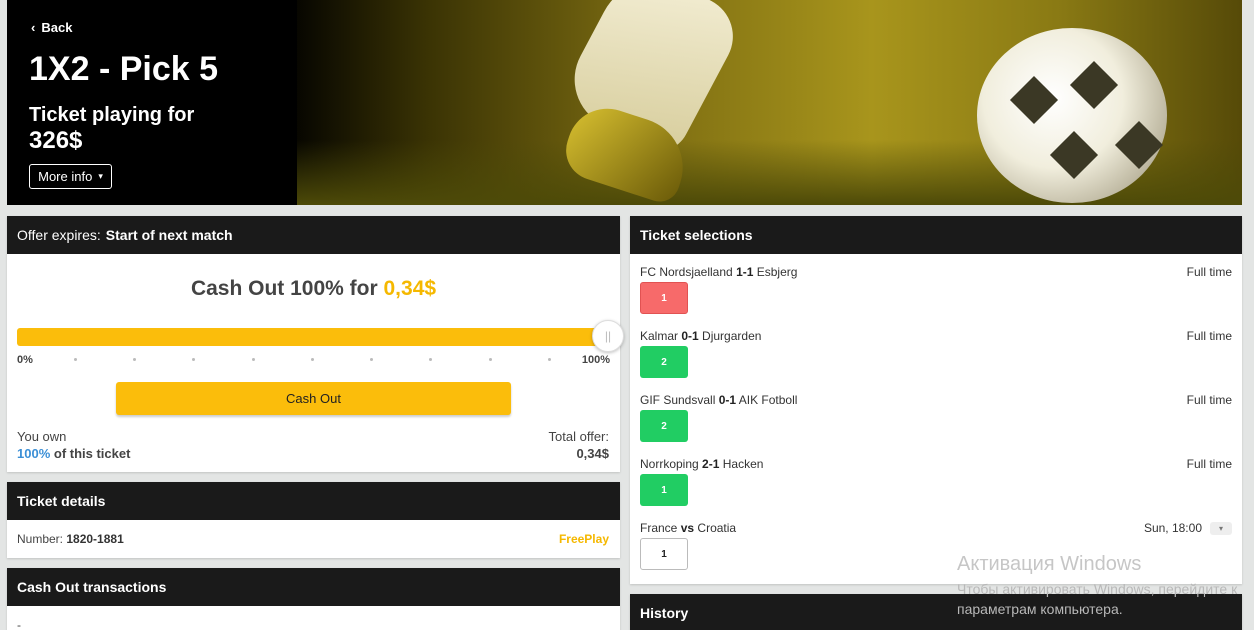 The width and height of the screenshot is (1254, 630). Describe the element at coordinates (717, 528) in the screenshot. I see `away-team: Croatia` at that location.